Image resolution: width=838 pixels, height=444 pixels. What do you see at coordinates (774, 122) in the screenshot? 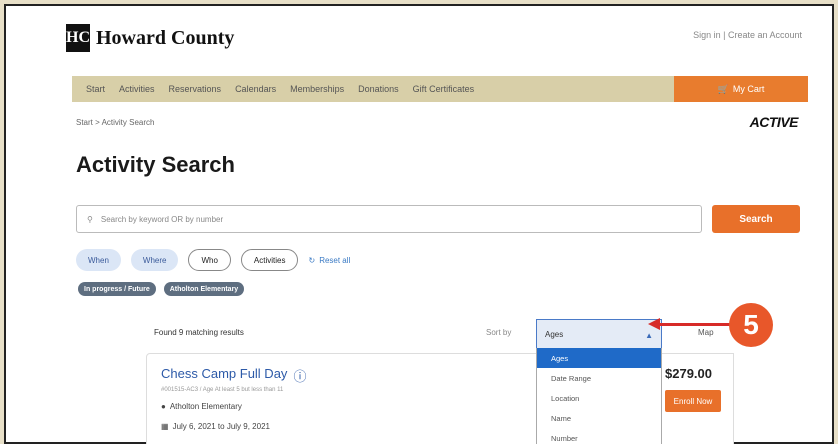
I see `active-network-logo: ACTIVE` at bounding box center [774, 122].